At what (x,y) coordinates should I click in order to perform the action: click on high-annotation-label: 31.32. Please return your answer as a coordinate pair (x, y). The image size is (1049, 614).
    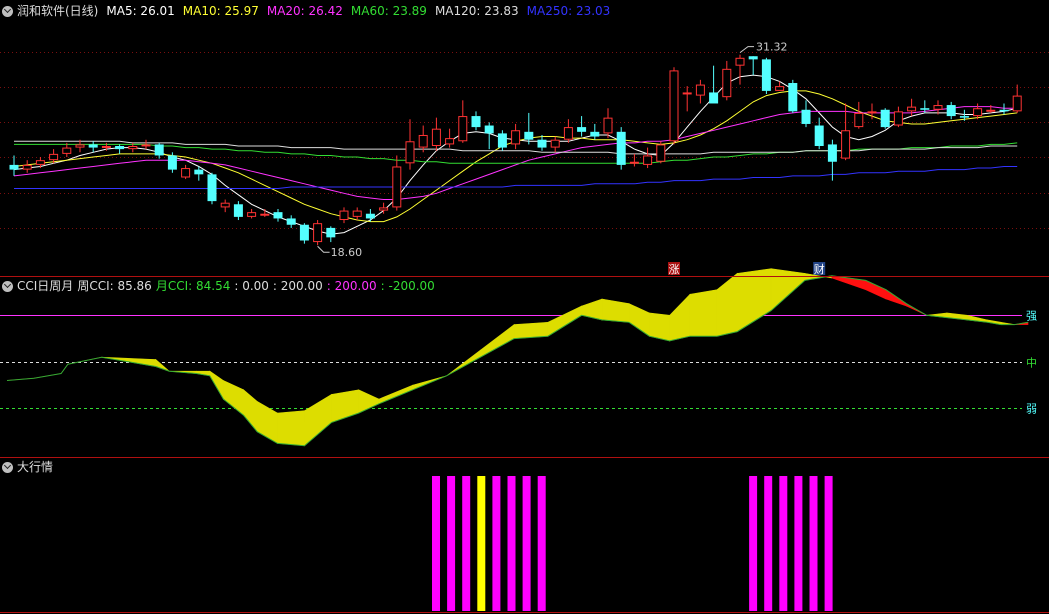
    Looking at the image, I should click on (772, 47).